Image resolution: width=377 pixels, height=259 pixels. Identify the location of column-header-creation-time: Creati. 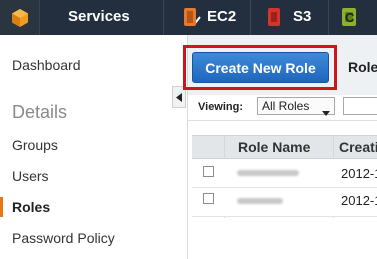
(358, 147).